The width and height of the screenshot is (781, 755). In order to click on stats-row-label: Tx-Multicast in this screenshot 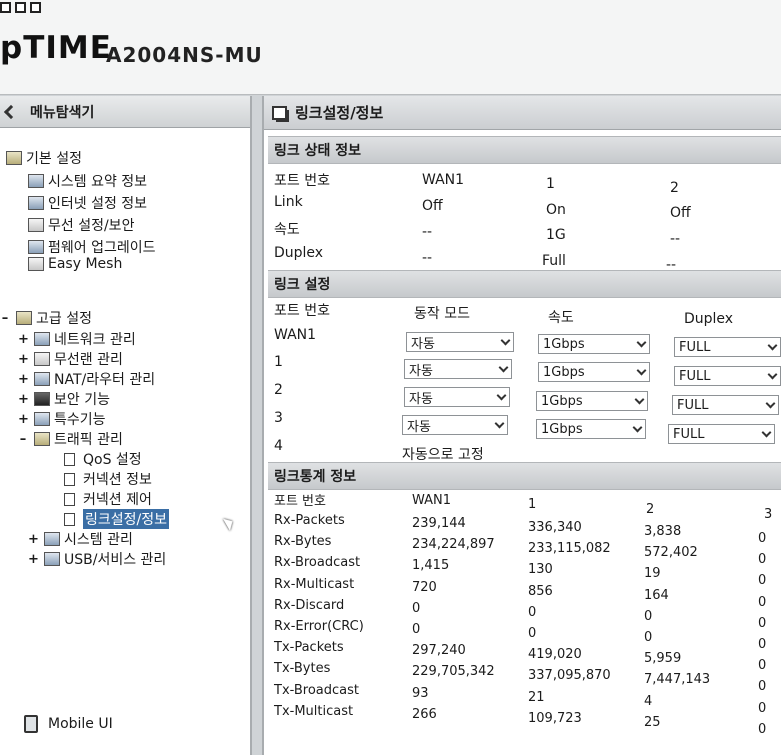, I will do `click(314, 711)`.